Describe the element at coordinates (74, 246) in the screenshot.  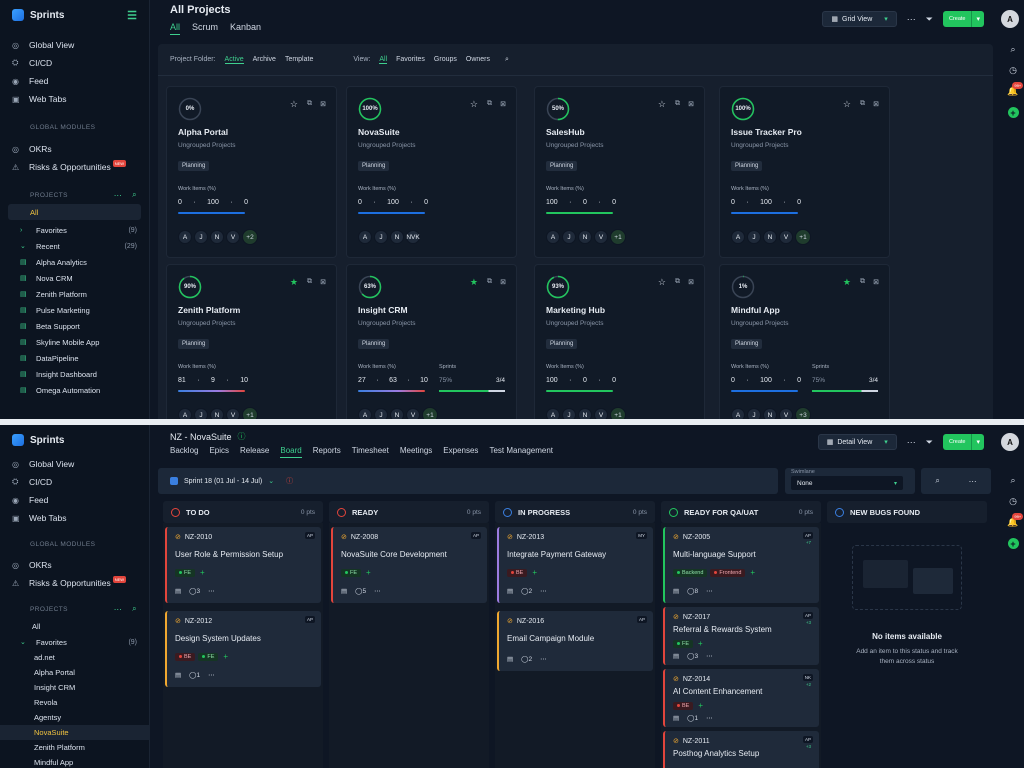
I see `recent-group: ⌄ Recent (29)` at that location.